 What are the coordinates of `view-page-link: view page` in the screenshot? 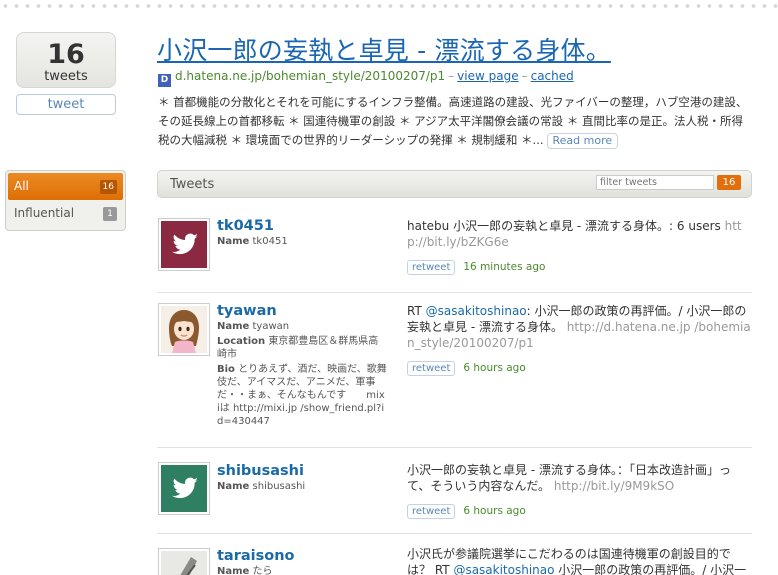 It's located at (487, 76).